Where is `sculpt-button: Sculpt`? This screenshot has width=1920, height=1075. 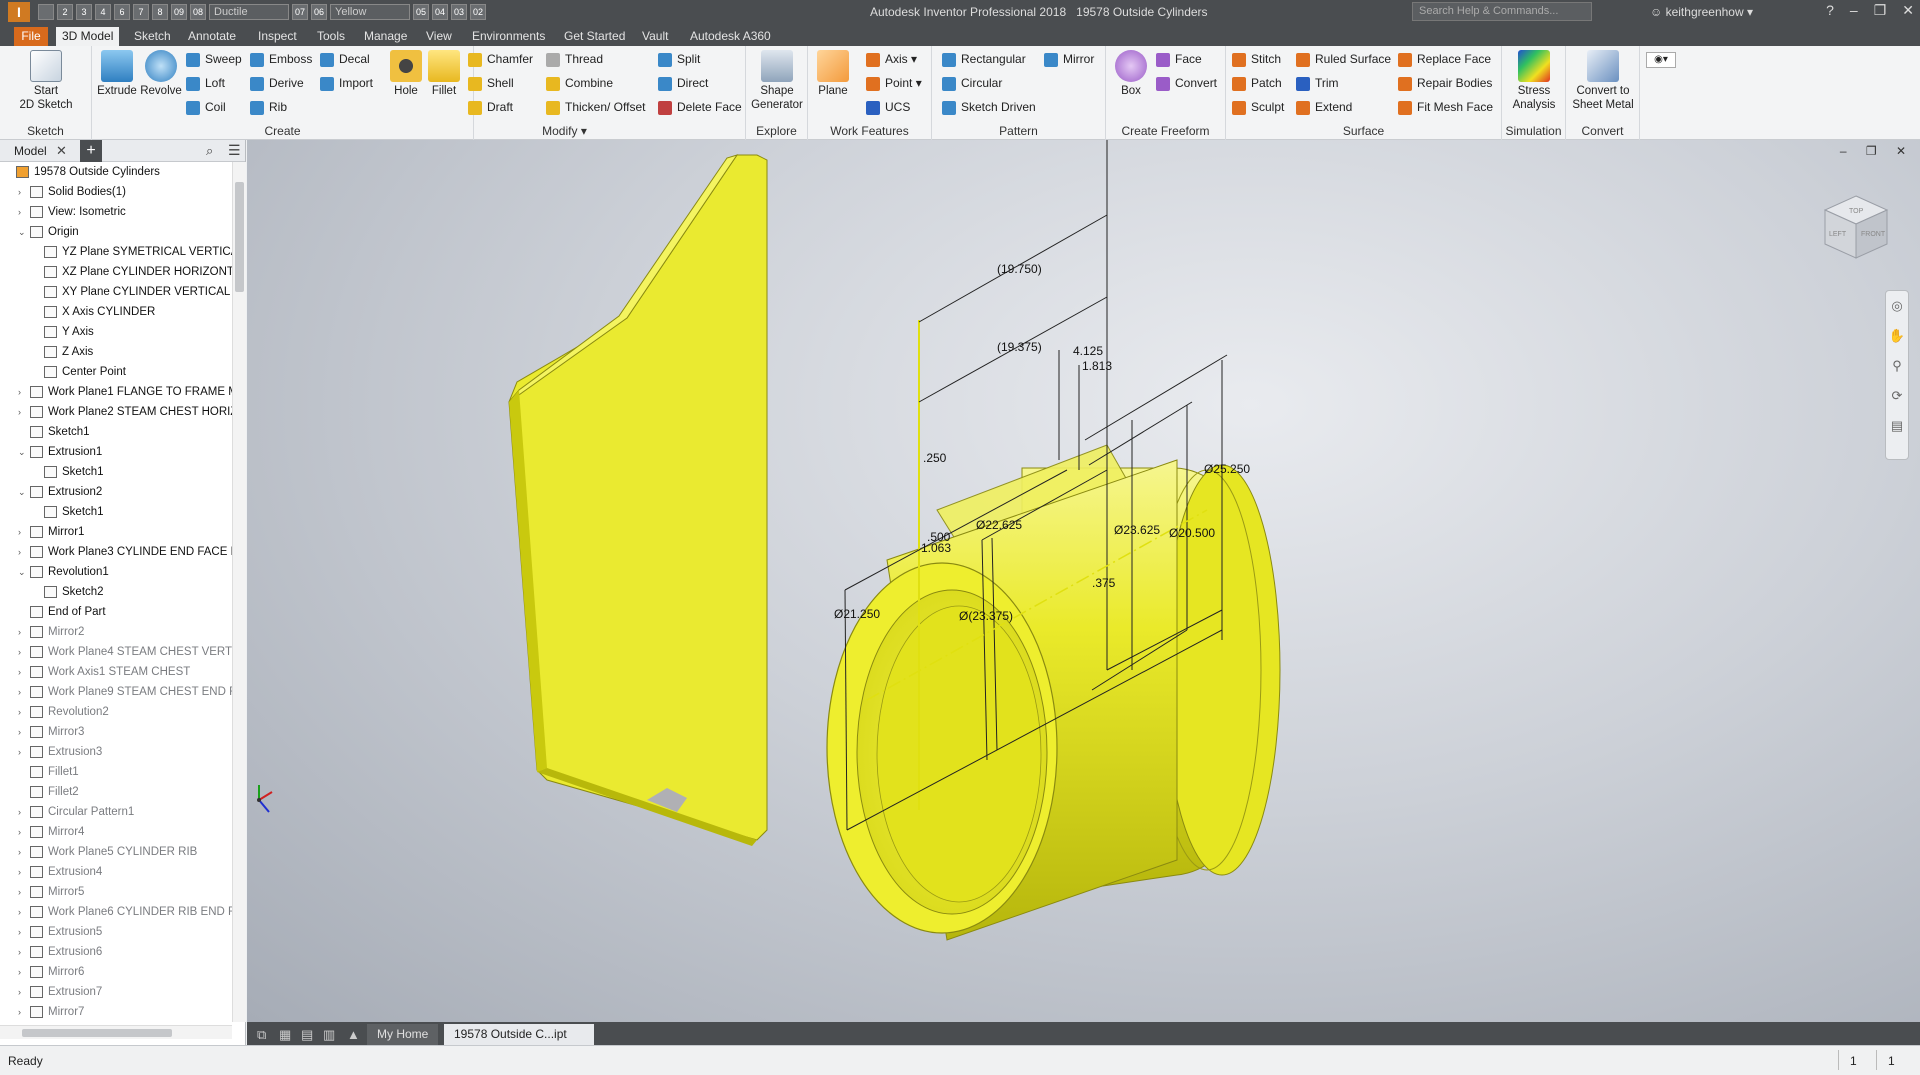
sculpt-button: Sculpt is located at coordinates (1258, 107).